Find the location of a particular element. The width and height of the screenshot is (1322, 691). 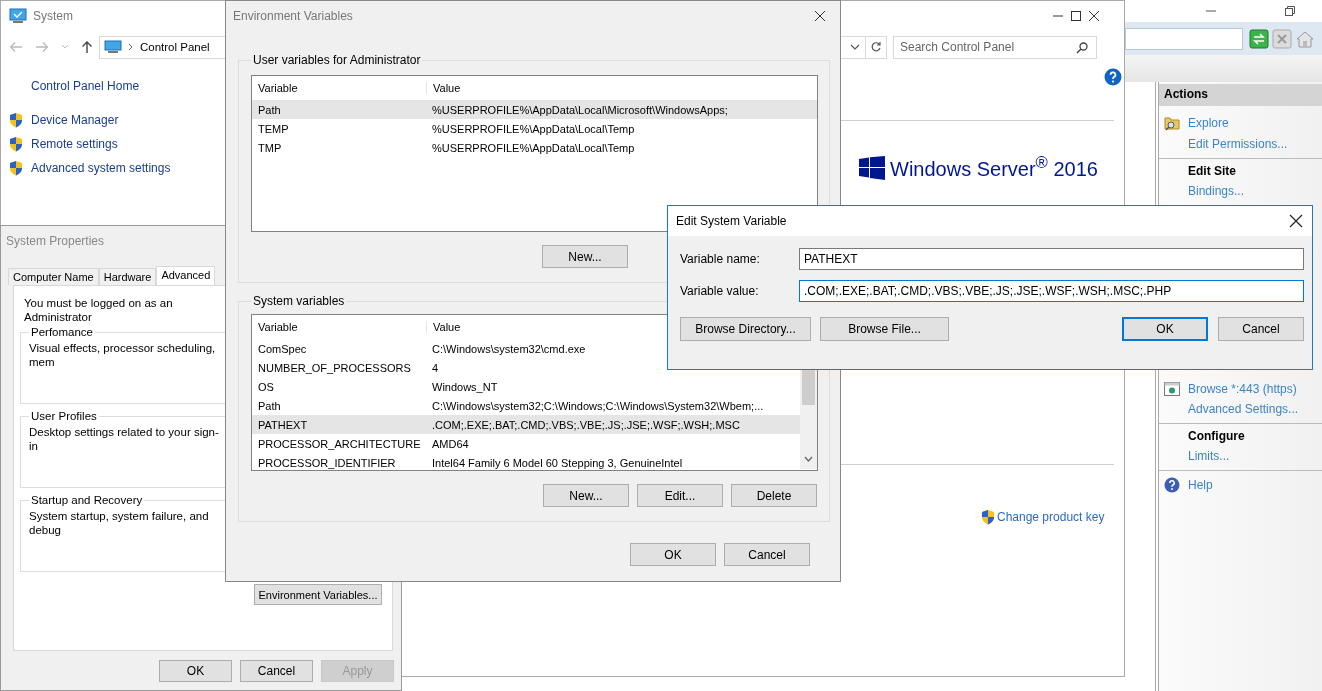

breadcrumb: Control Panel is located at coordinates (175, 47).